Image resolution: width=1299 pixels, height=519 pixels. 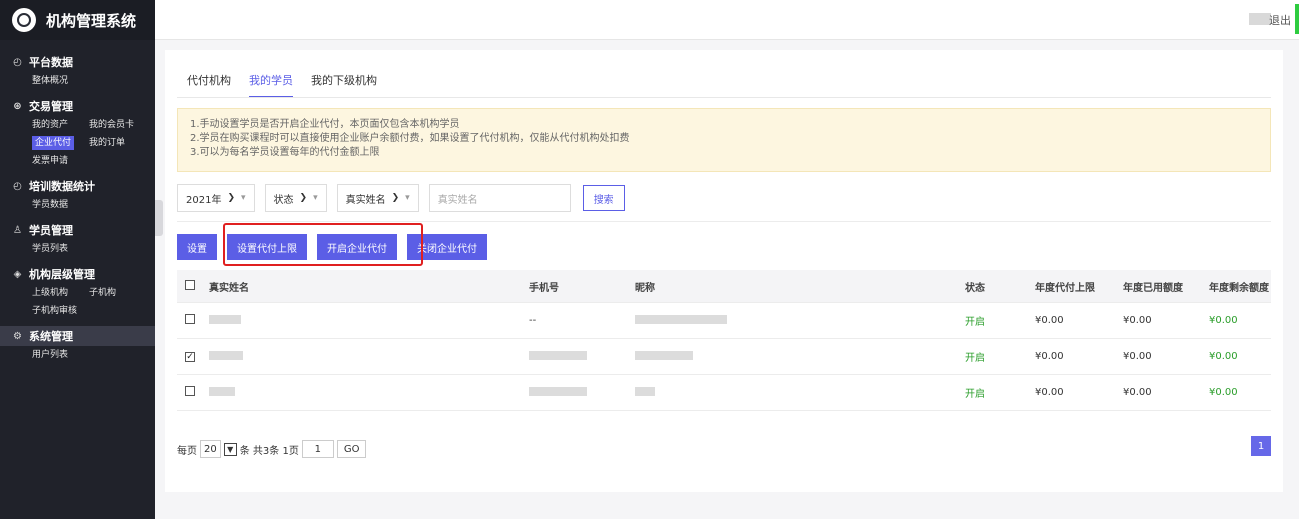 I want to click on search-button: 搜索, so click(x=603, y=198).